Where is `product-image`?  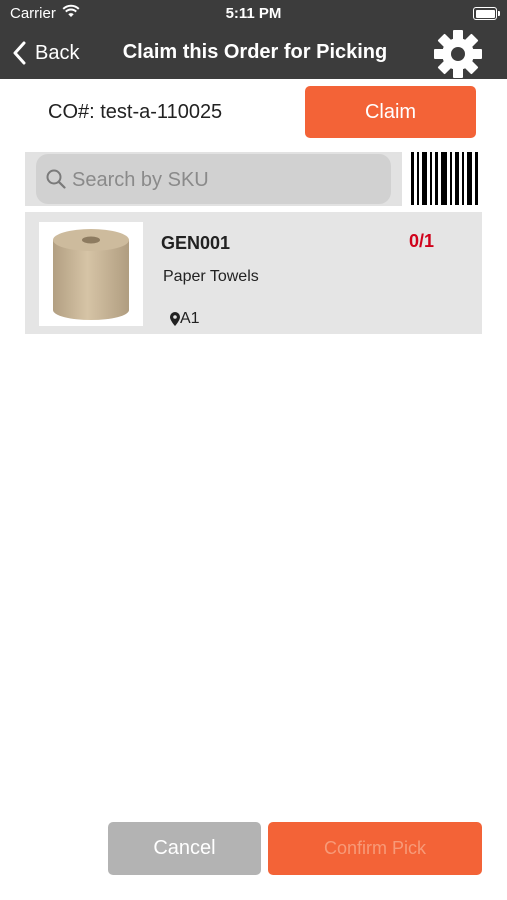 product-image is located at coordinates (91, 274).